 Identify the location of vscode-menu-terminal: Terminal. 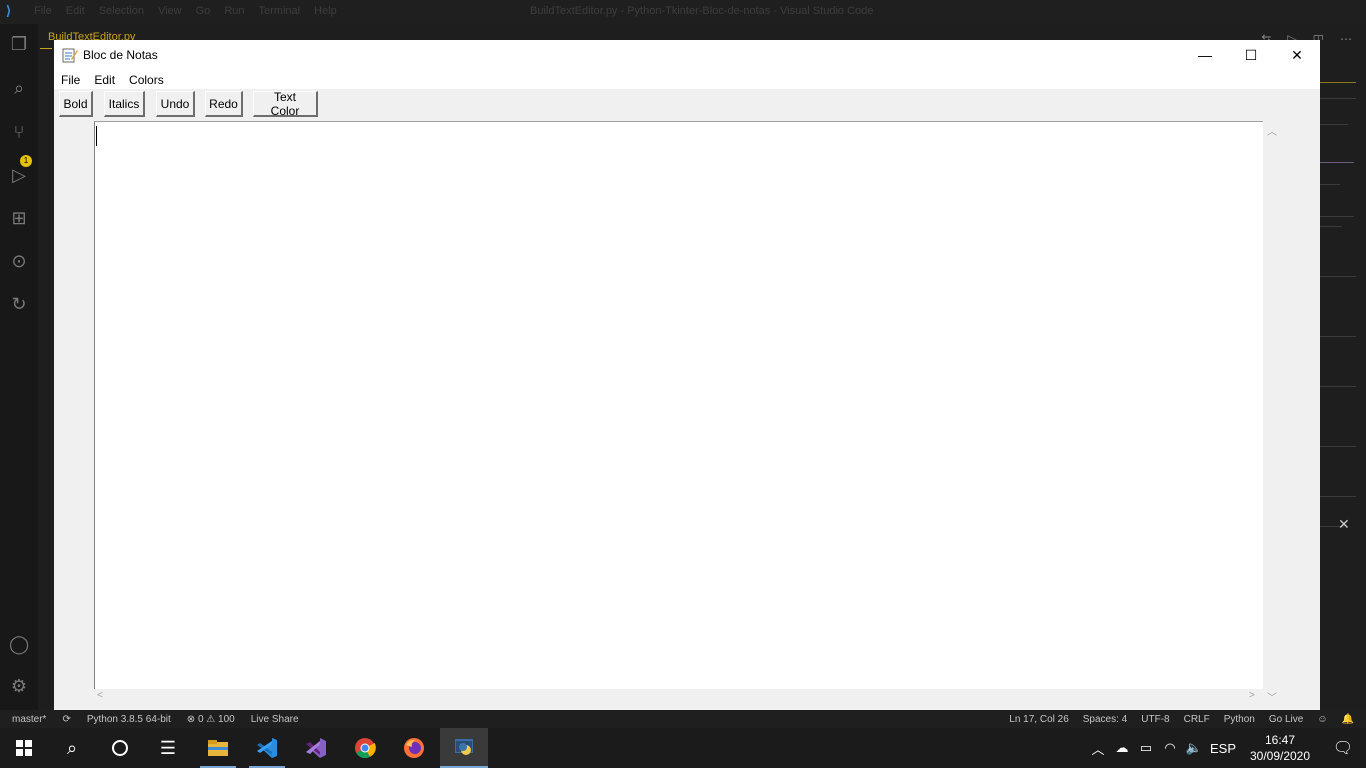
(280, 11).